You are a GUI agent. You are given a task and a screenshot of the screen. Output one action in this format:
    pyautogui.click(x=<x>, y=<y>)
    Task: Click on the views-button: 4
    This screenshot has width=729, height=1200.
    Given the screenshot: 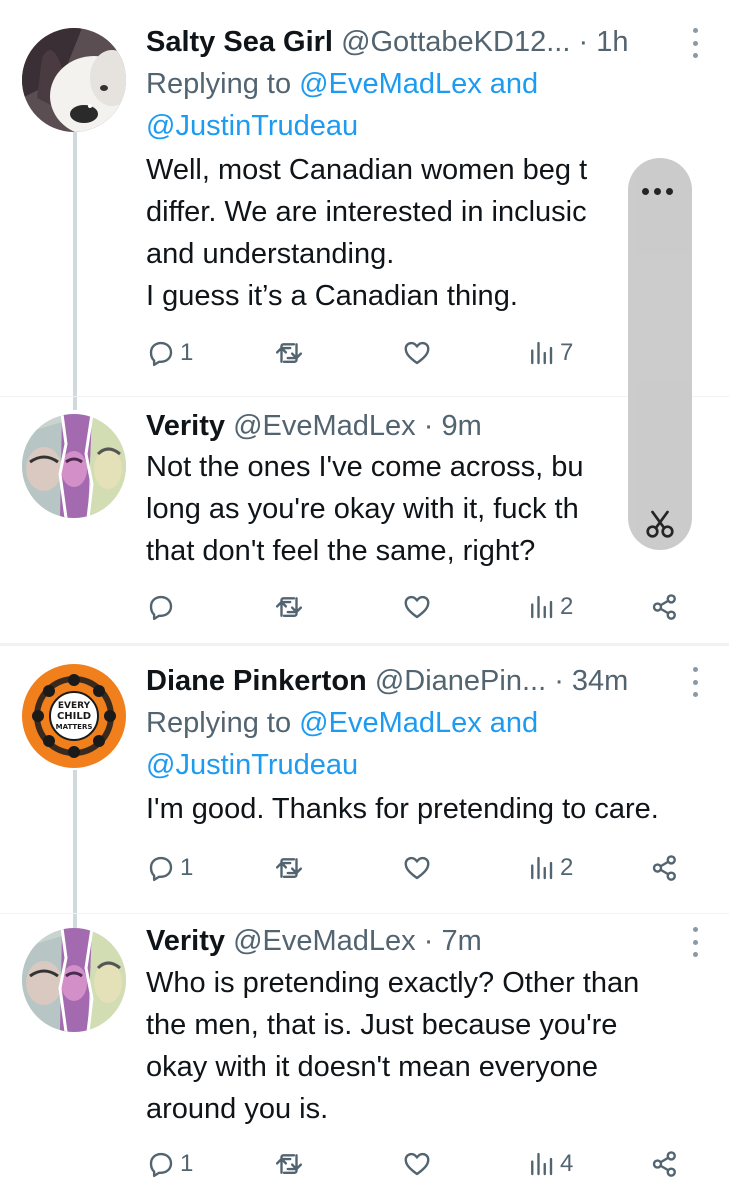 What is the action you would take?
    pyautogui.click(x=549, y=1164)
    